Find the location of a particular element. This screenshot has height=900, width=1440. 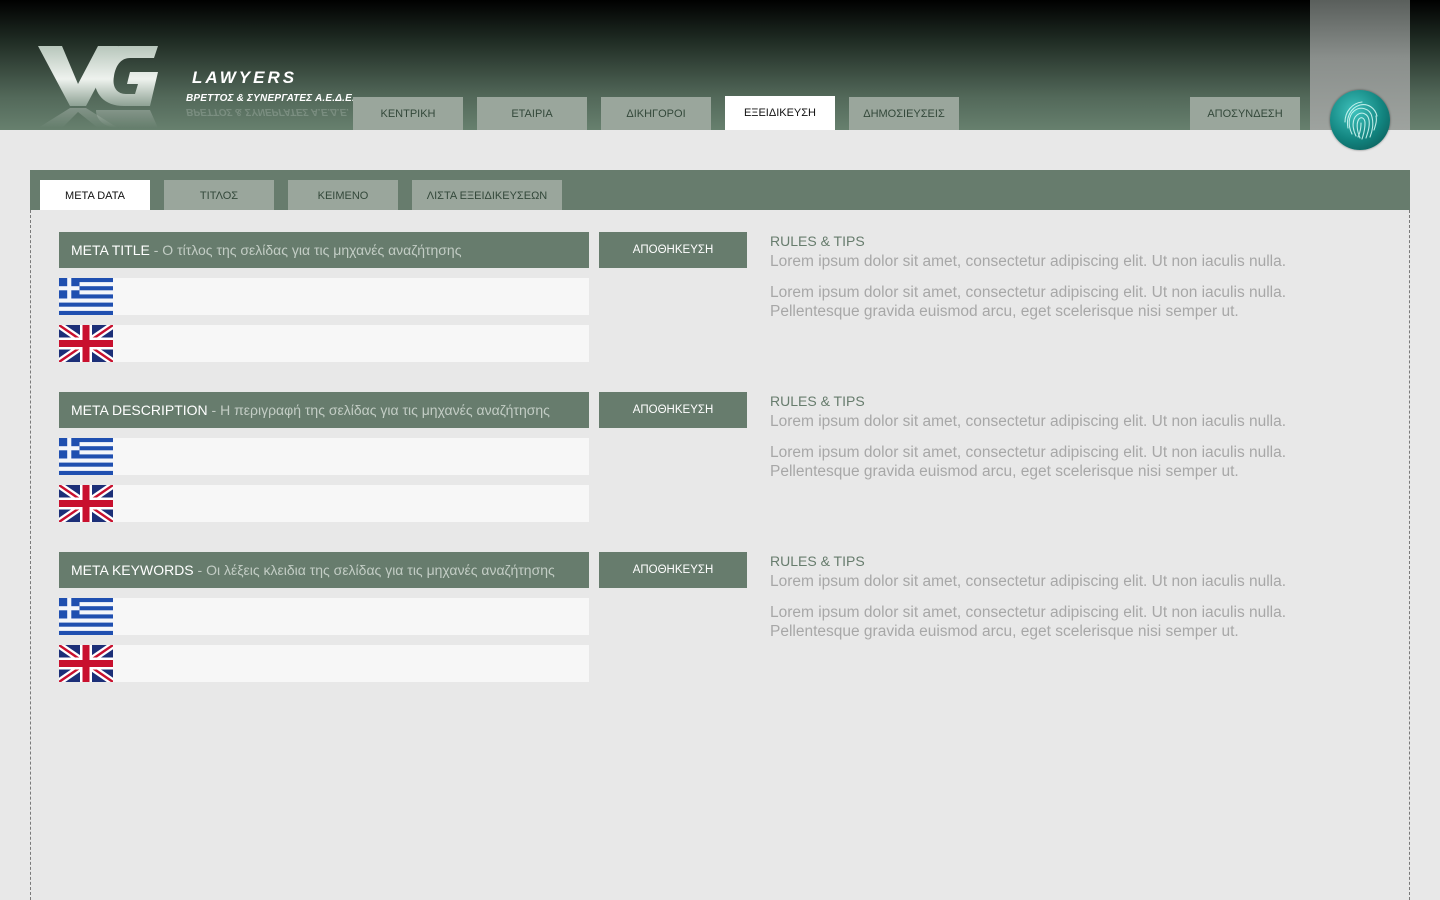

tab-meta-data: META DATA is located at coordinates (95, 195).